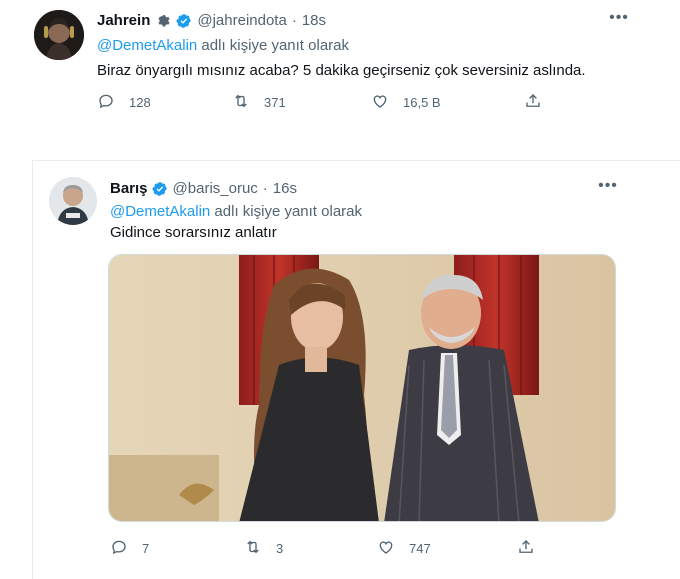  What do you see at coordinates (129, 548) in the screenshot?
I see `reply-button-2: 7` at bounding box center [129, 548].